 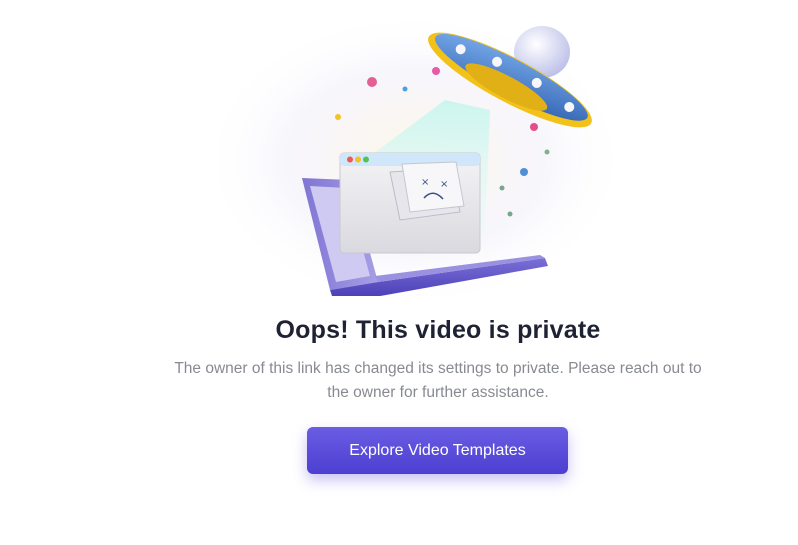 I want to click on close-dot-icon, so click(x=350, y=159).